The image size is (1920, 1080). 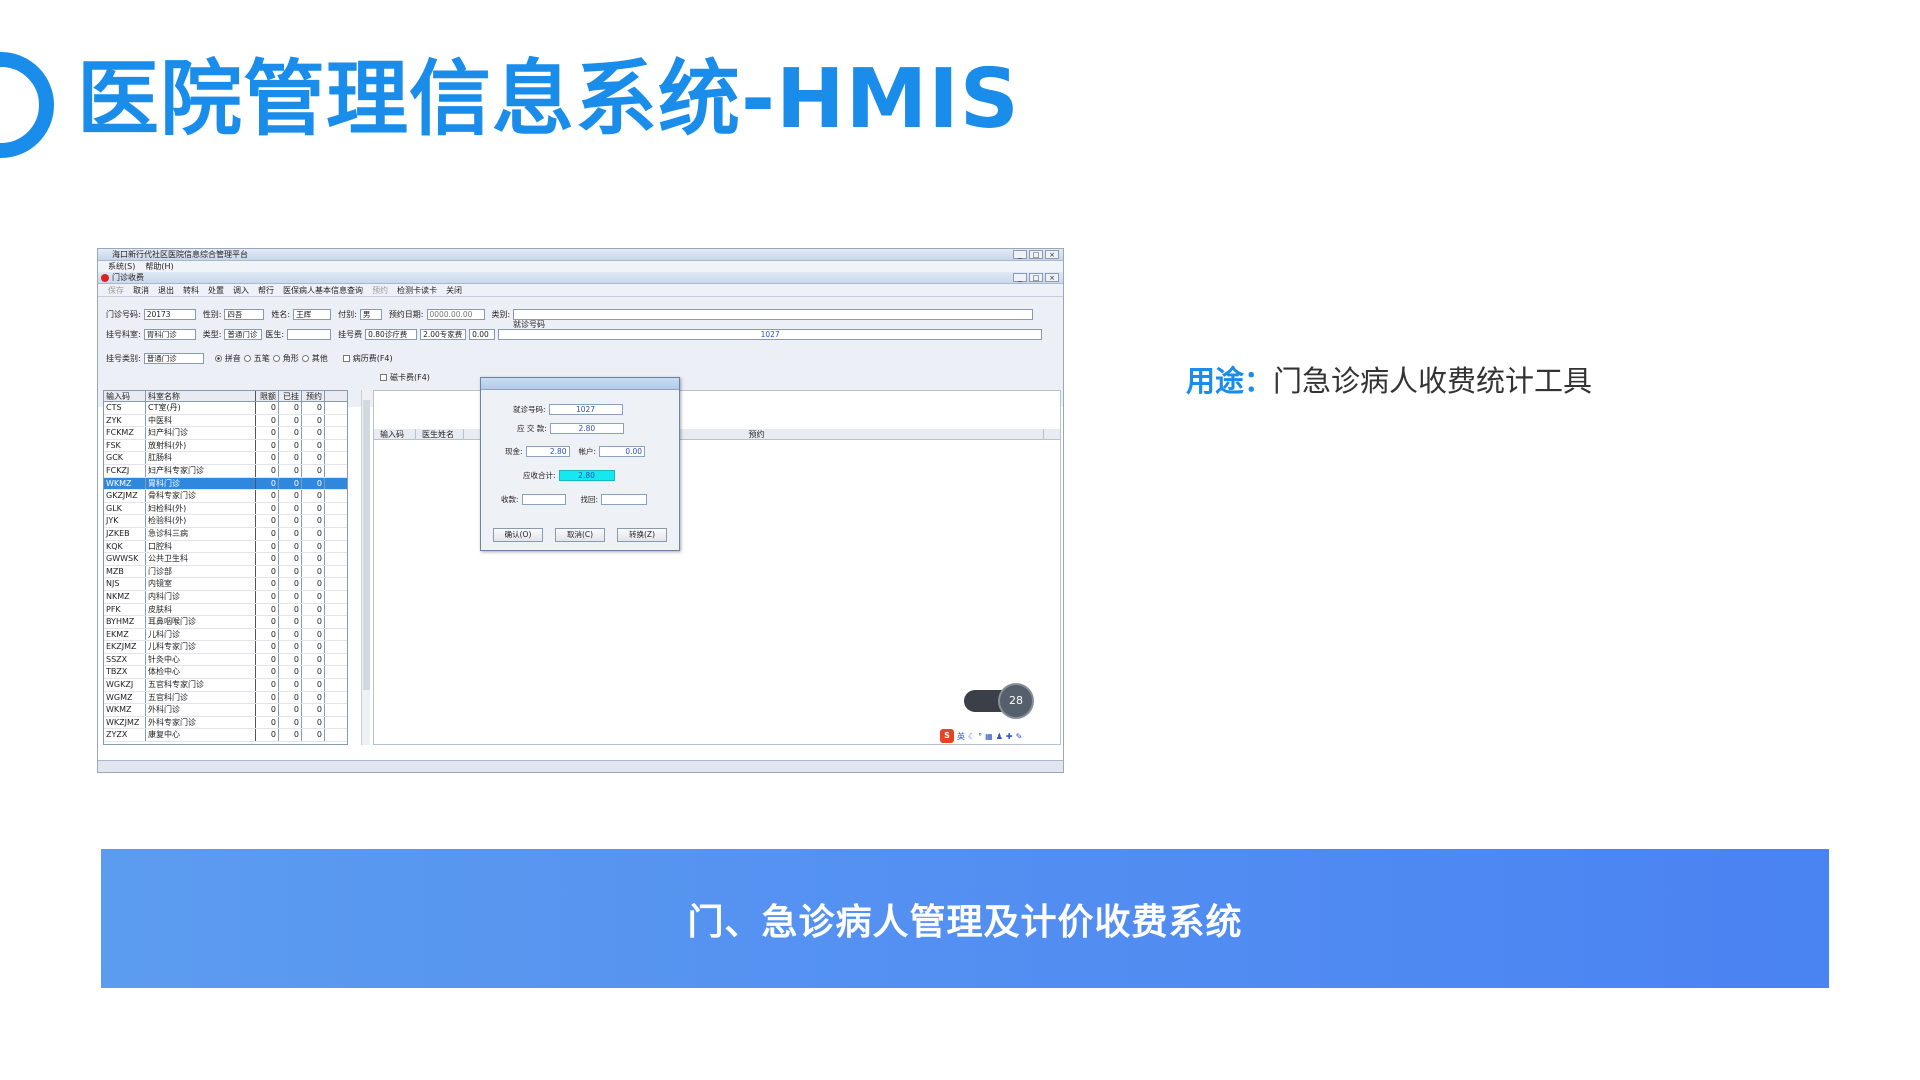 I want to click on table-row: MZB 门诊部 0 0 0, so click(x=225, y=572).